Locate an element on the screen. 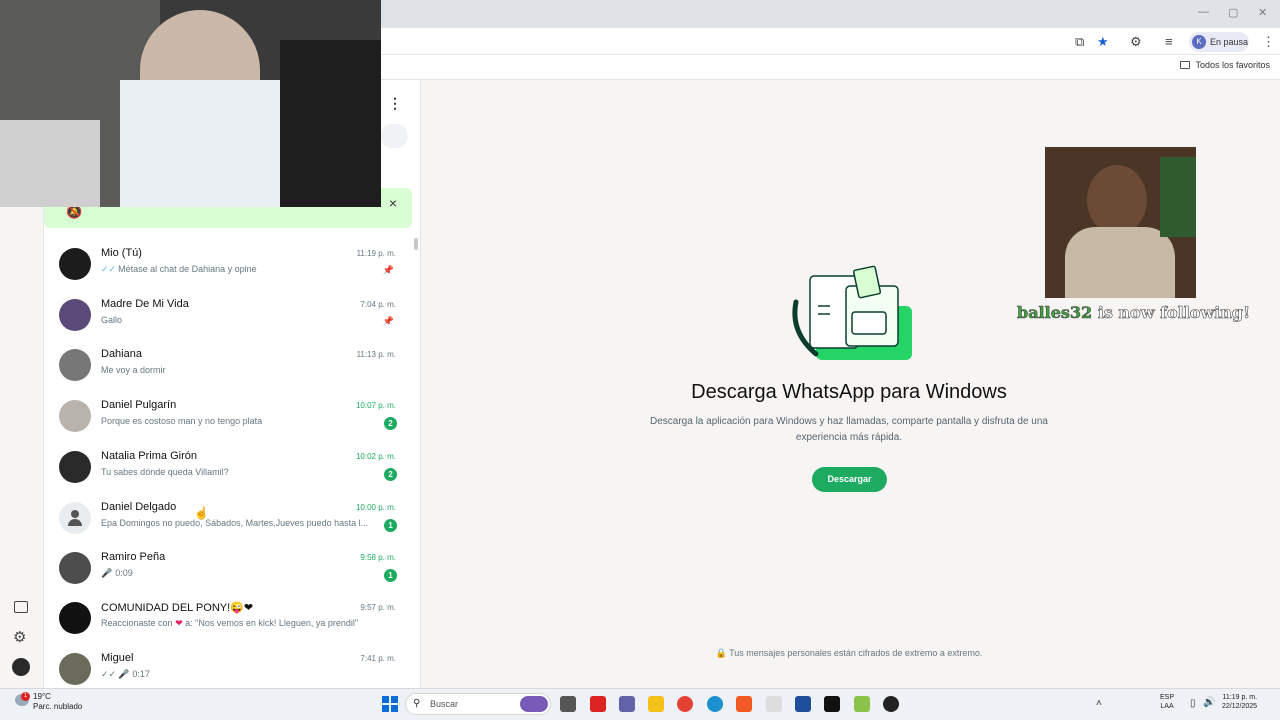 The image size is (1280, 720). chat-name: Daniel Delgado is located at coordinates (139, 507).